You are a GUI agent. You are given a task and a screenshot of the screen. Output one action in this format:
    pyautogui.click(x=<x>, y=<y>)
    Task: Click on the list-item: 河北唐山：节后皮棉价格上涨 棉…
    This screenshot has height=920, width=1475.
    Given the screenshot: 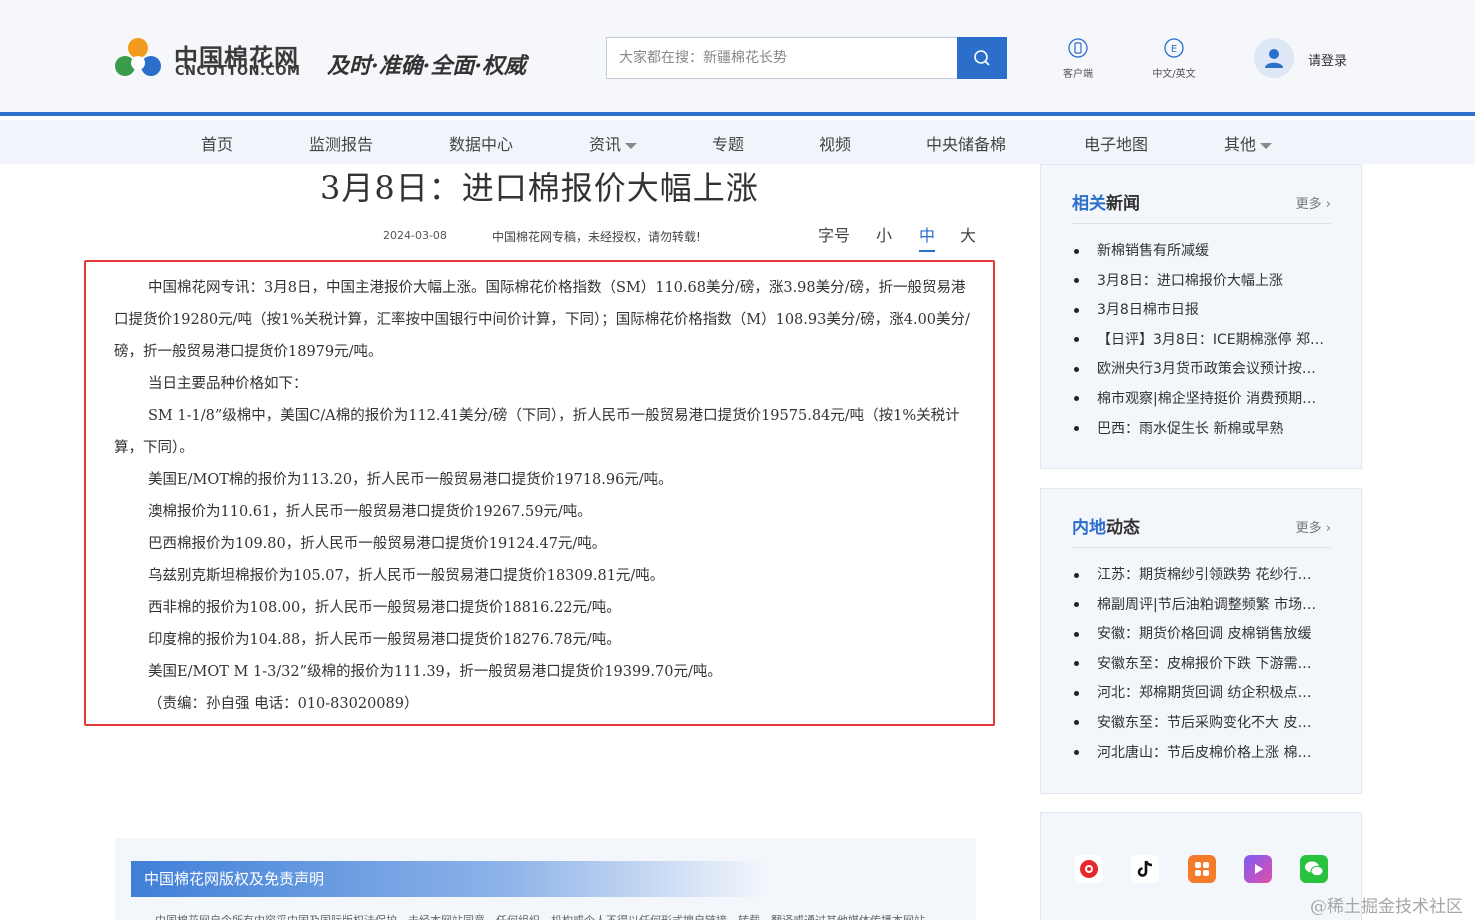 What is the action you would take?
    pyautogui.click(x=1202, y=754)
    